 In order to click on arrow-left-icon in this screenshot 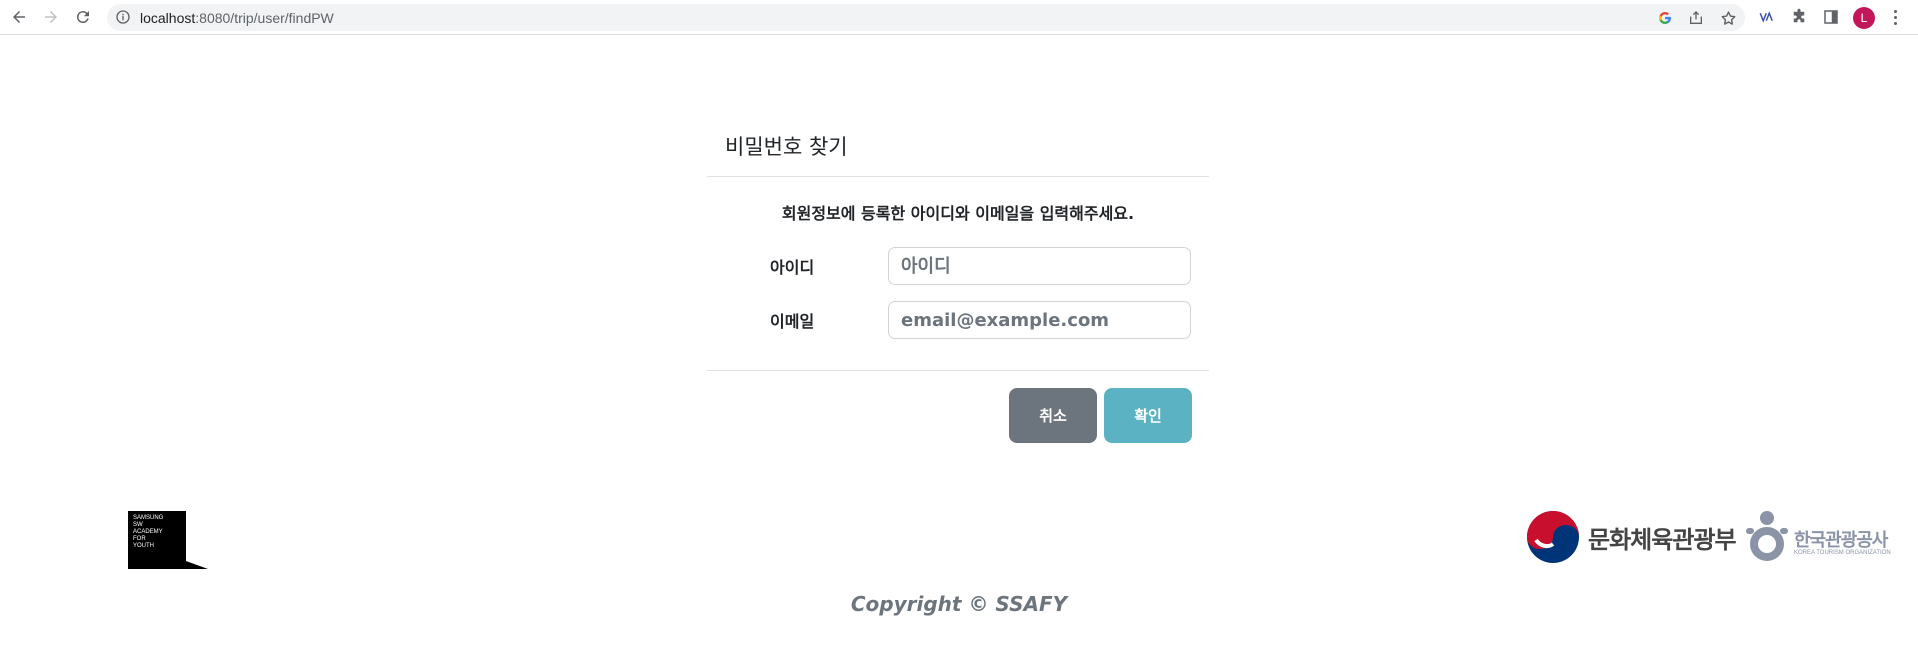, I will do `click(19, 17)`.